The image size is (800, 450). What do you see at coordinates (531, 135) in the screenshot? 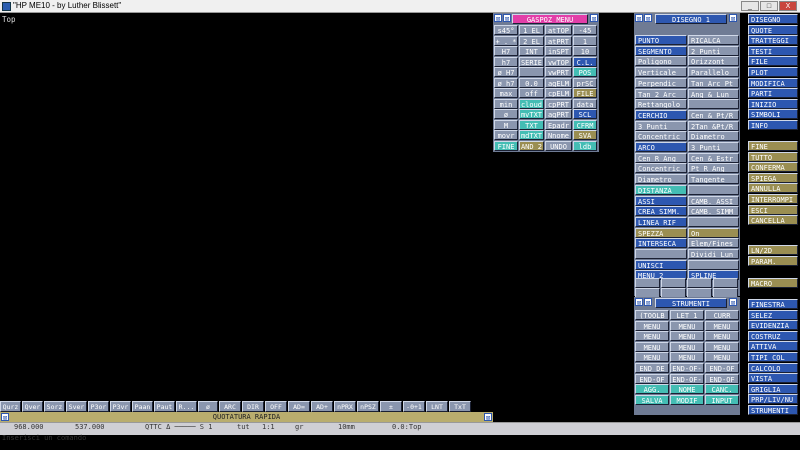
I see `gaspoz-item: mdTXT` at bounding box center [531, 135].